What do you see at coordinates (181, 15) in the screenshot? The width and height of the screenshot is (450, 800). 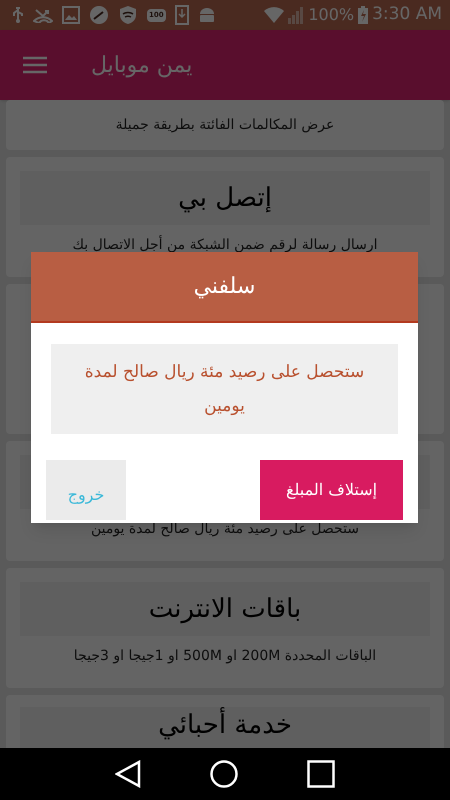 I see `download-icon` at bounding box center [181, 15].